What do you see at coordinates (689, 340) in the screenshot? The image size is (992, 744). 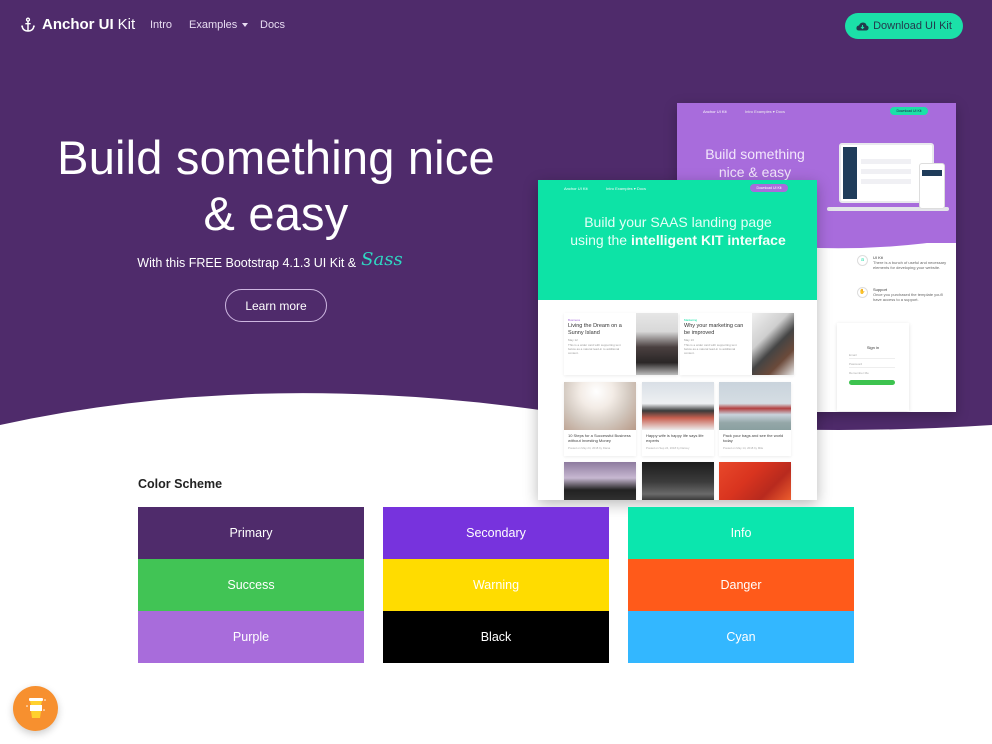 I see `card-date: May 13` at bounding box center [689, 340].